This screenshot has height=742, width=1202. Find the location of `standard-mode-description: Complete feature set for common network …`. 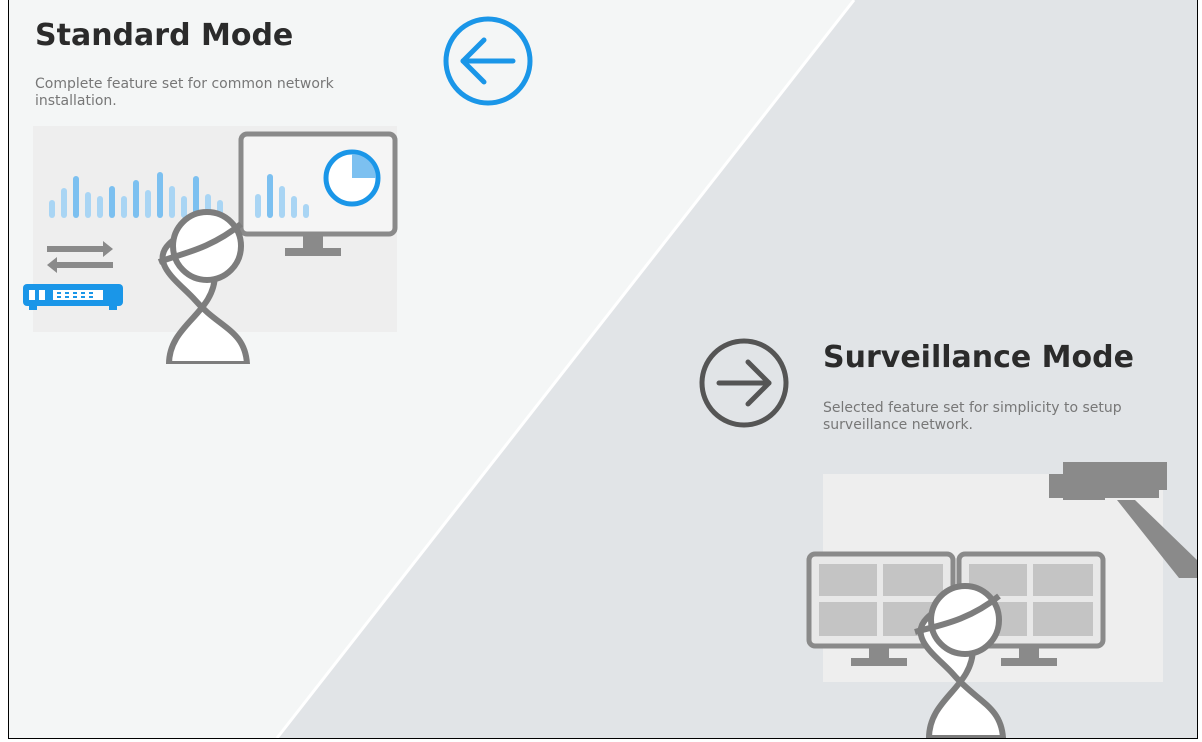

standard-mode-description: Complete feature set for common network … is located at coordinates (184, 92).